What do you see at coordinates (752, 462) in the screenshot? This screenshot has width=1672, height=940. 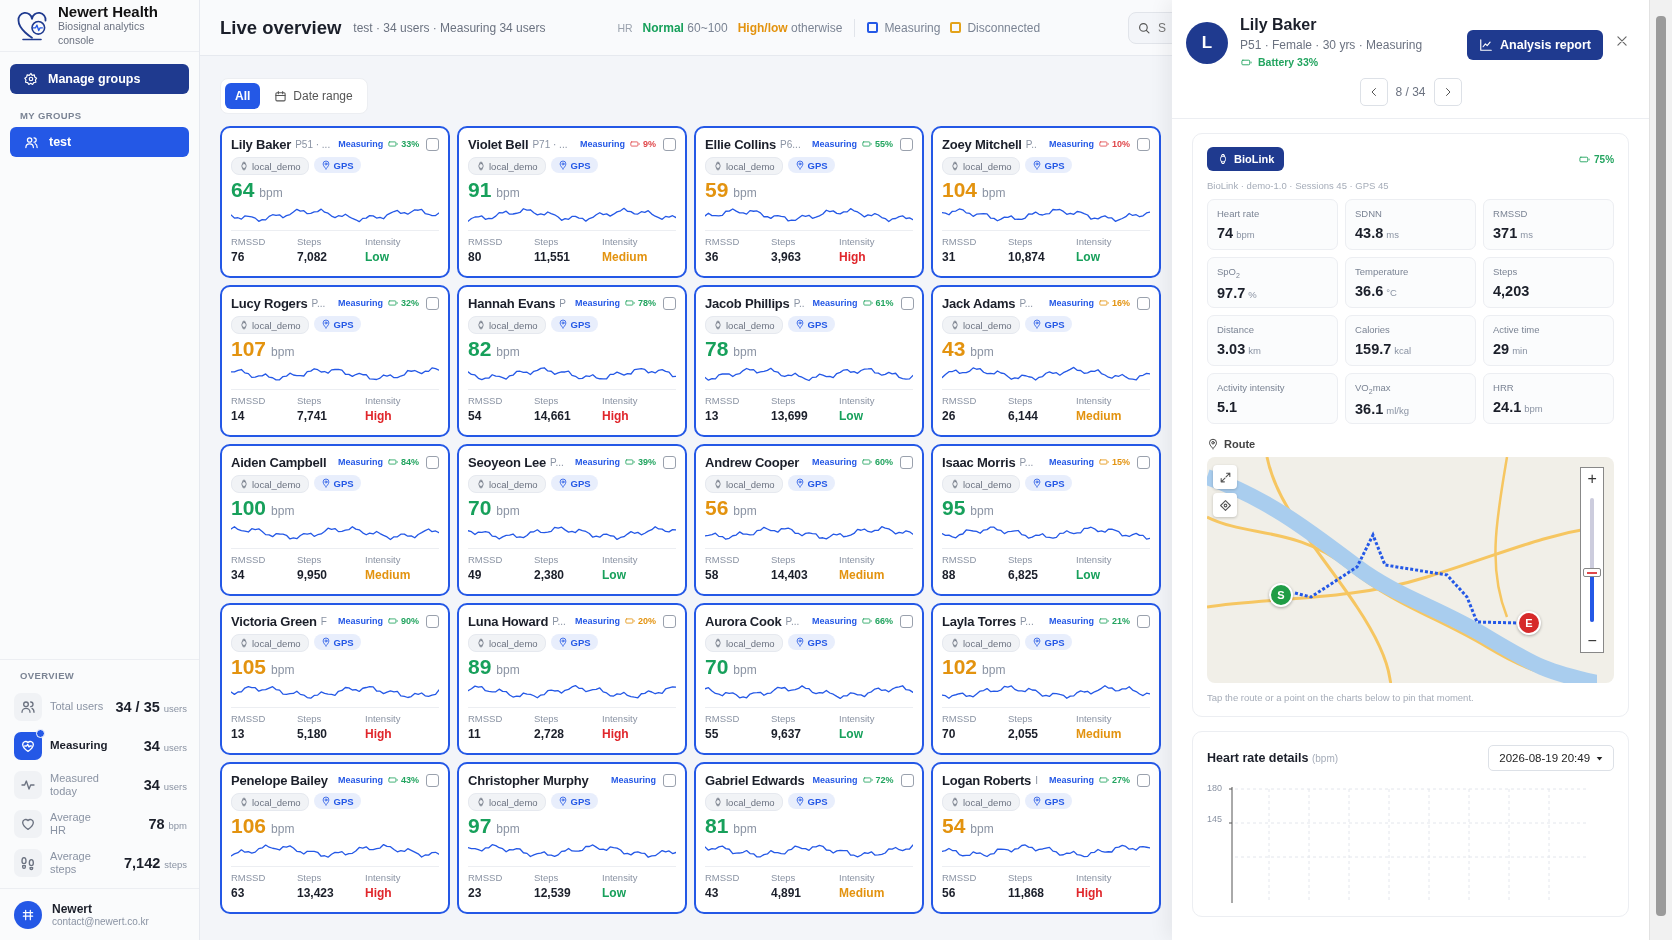 I see `patient-name: Andrew Cooper` at bounding box center [752, 462].